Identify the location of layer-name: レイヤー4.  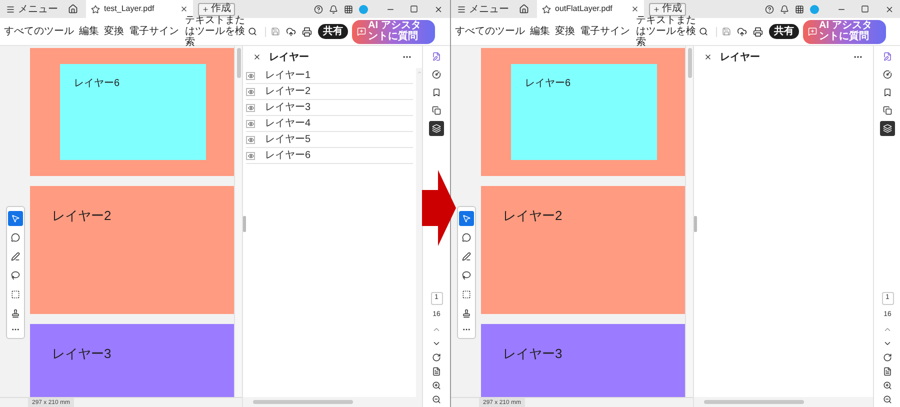
(288, 123).